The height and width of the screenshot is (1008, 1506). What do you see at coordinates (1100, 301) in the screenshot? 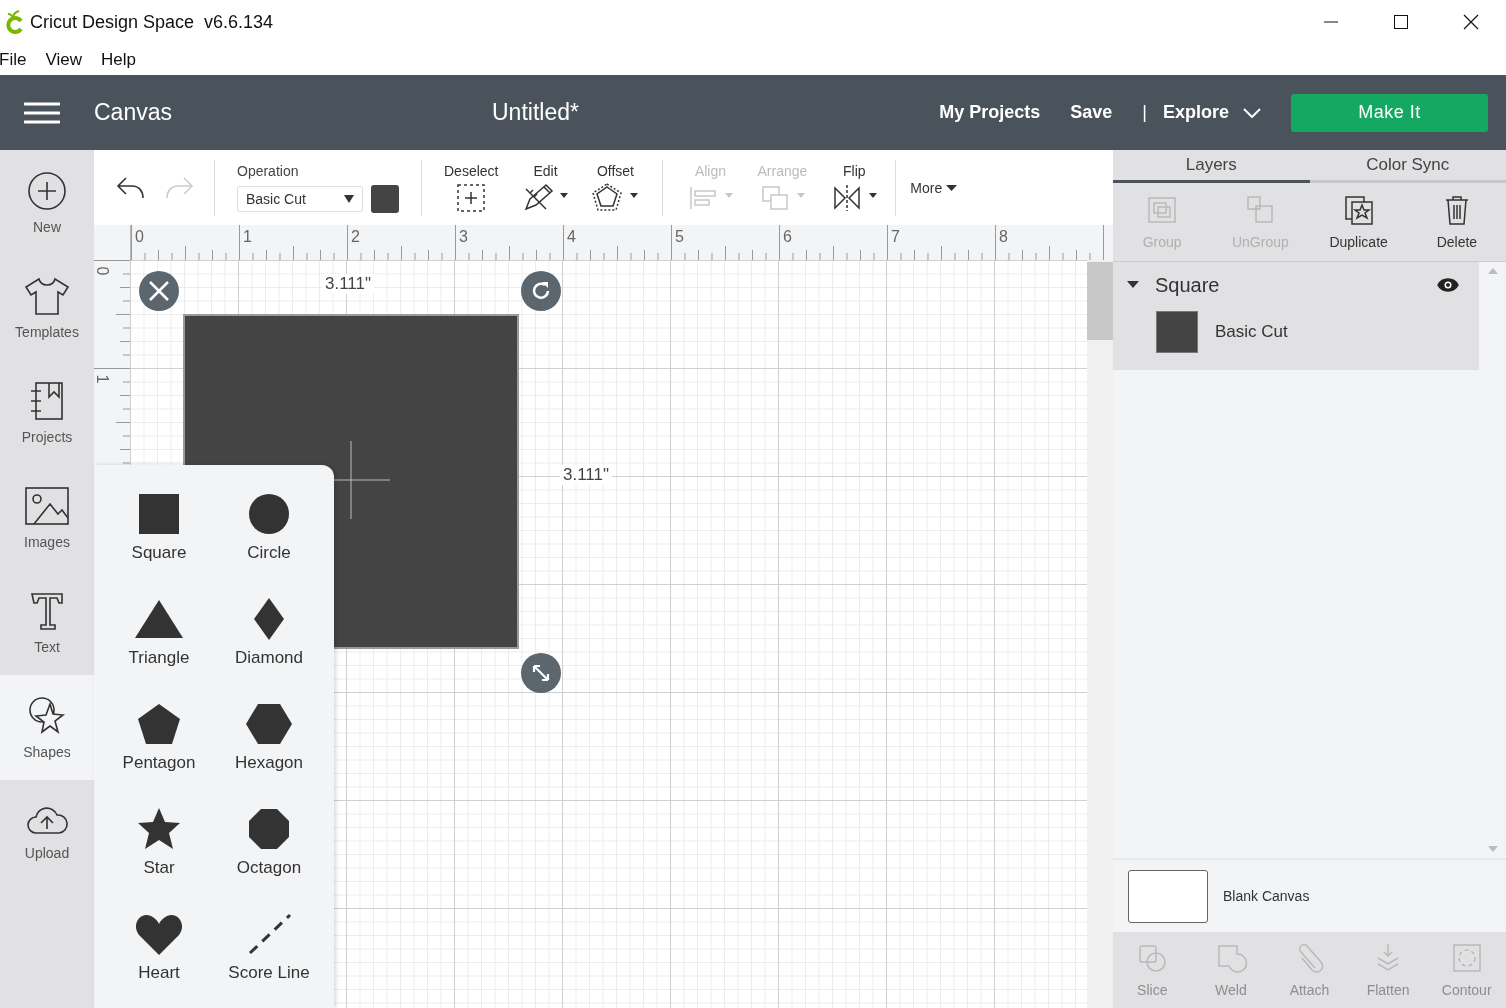
I see `scrollbar-thumb` at bounding box center [1100, 301].